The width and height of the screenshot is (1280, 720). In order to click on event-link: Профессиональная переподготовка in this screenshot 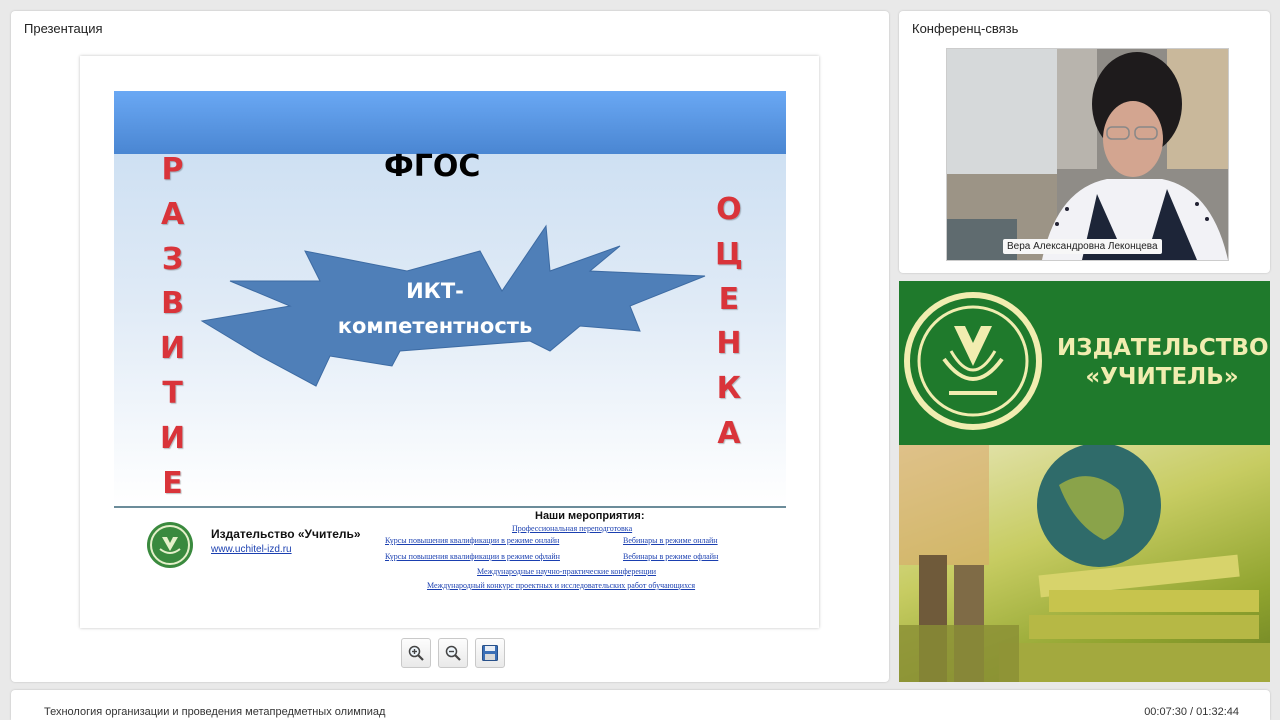, I will do `click(572, 528)`.